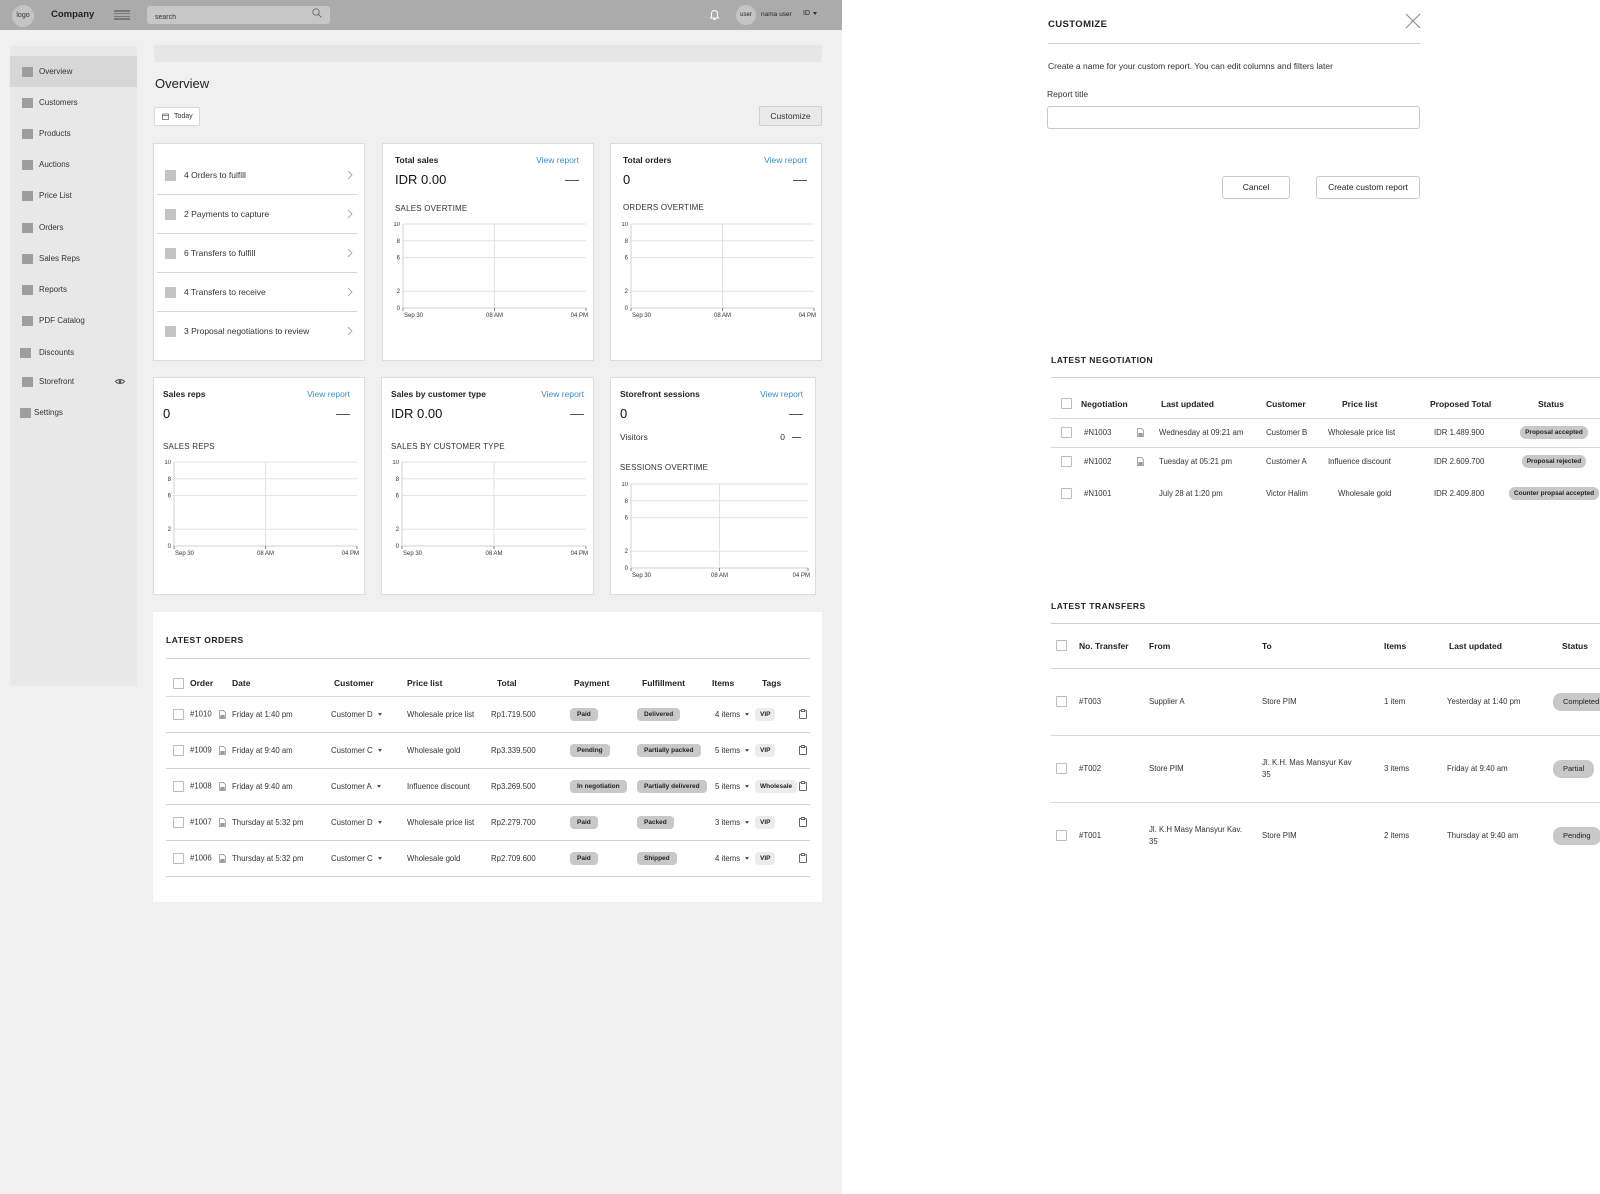 This screenshot has width=1600, height=1194. Describe the element at coordinates (73, 227) in the screenshot. I see `sidebar-item-orders: Orders` at that location.